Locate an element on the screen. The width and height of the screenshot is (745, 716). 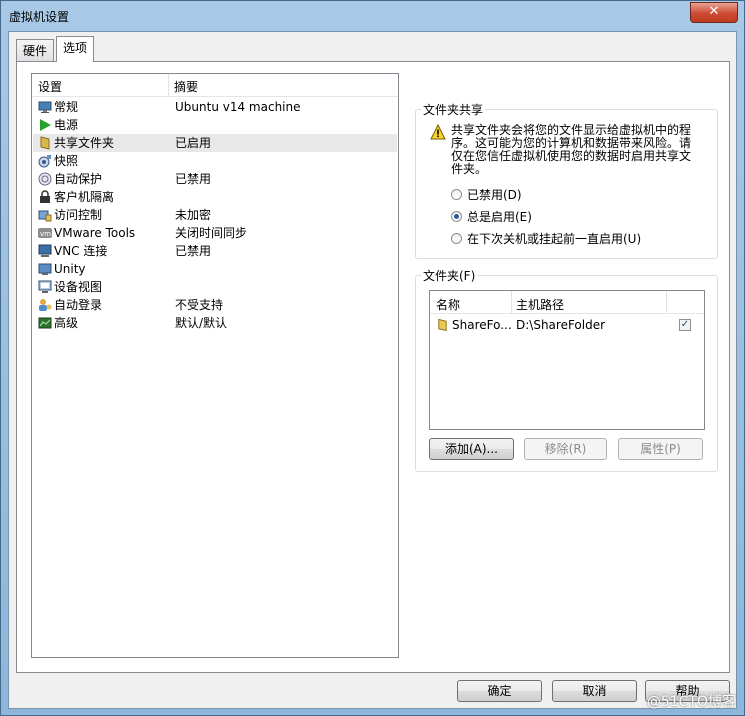
autologin-icon is located at coordinates (45, 305).